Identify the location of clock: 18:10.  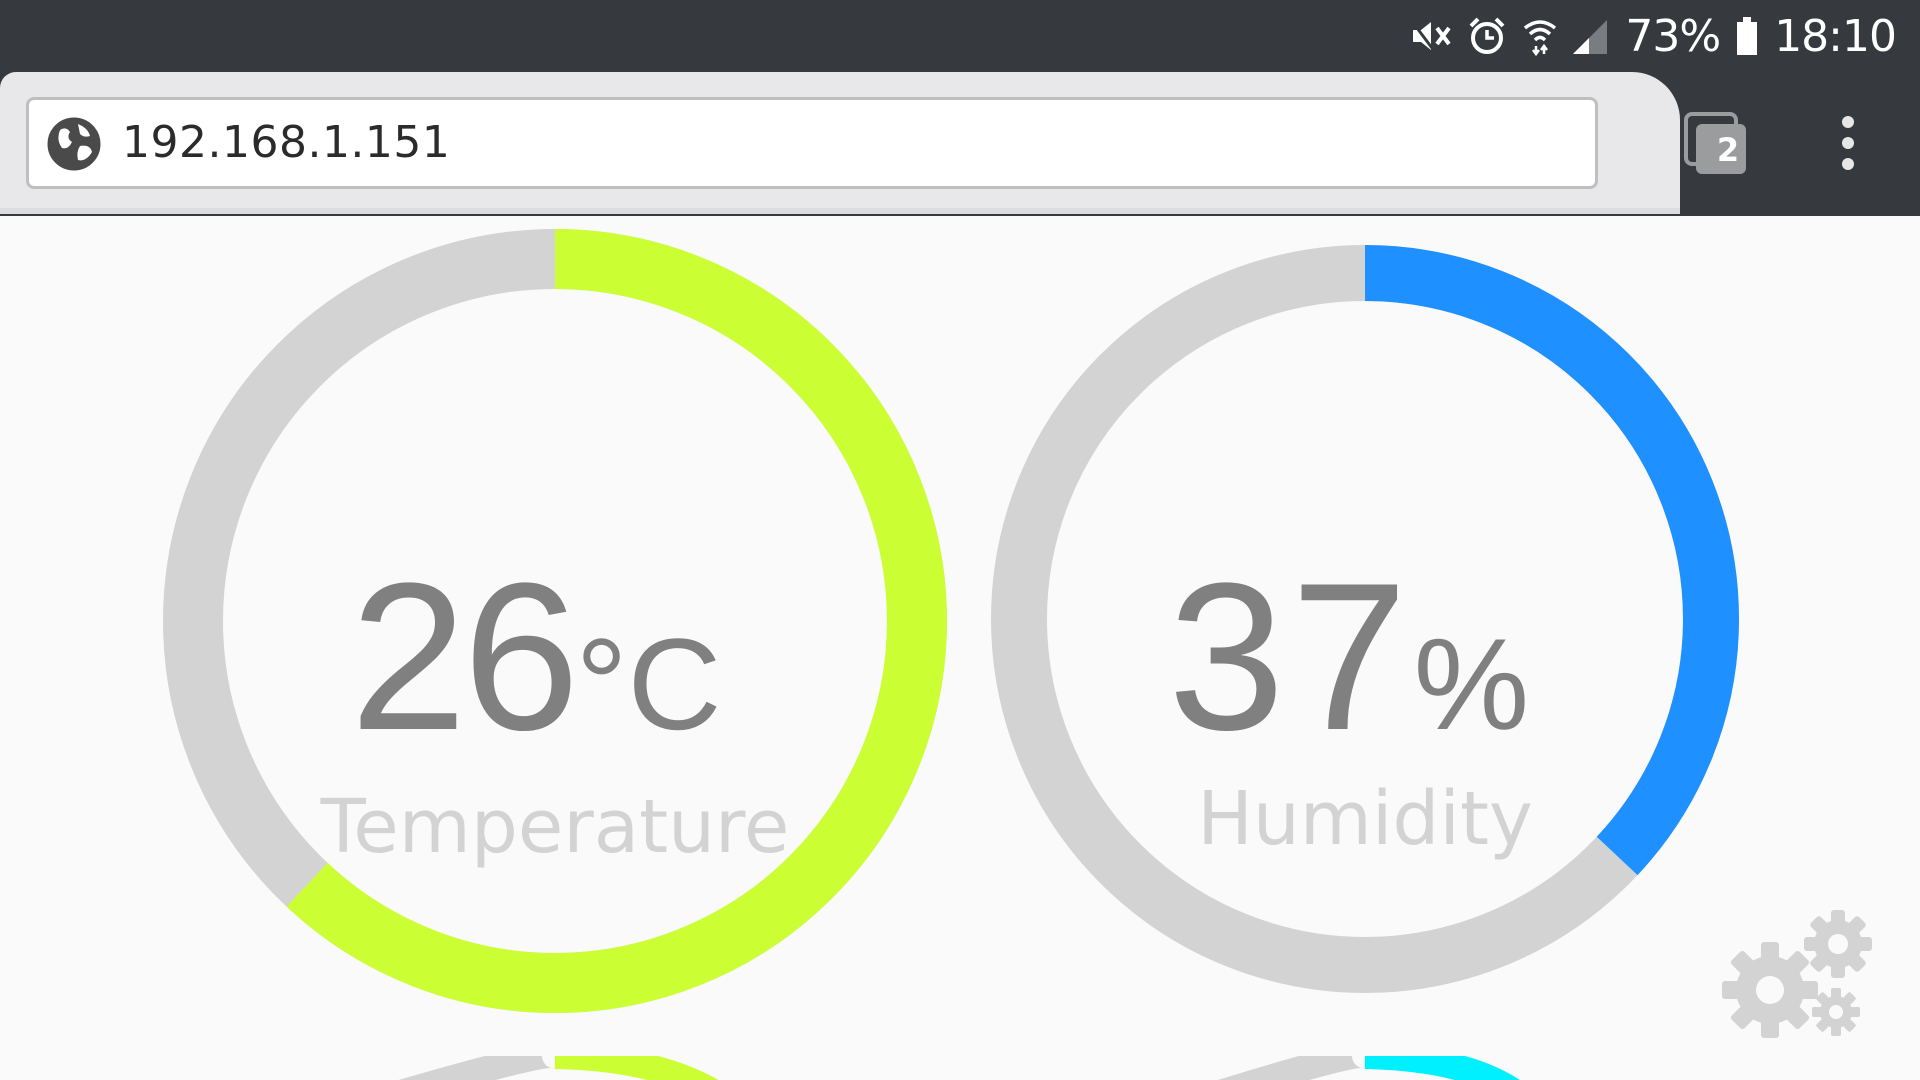
(1835, 36).